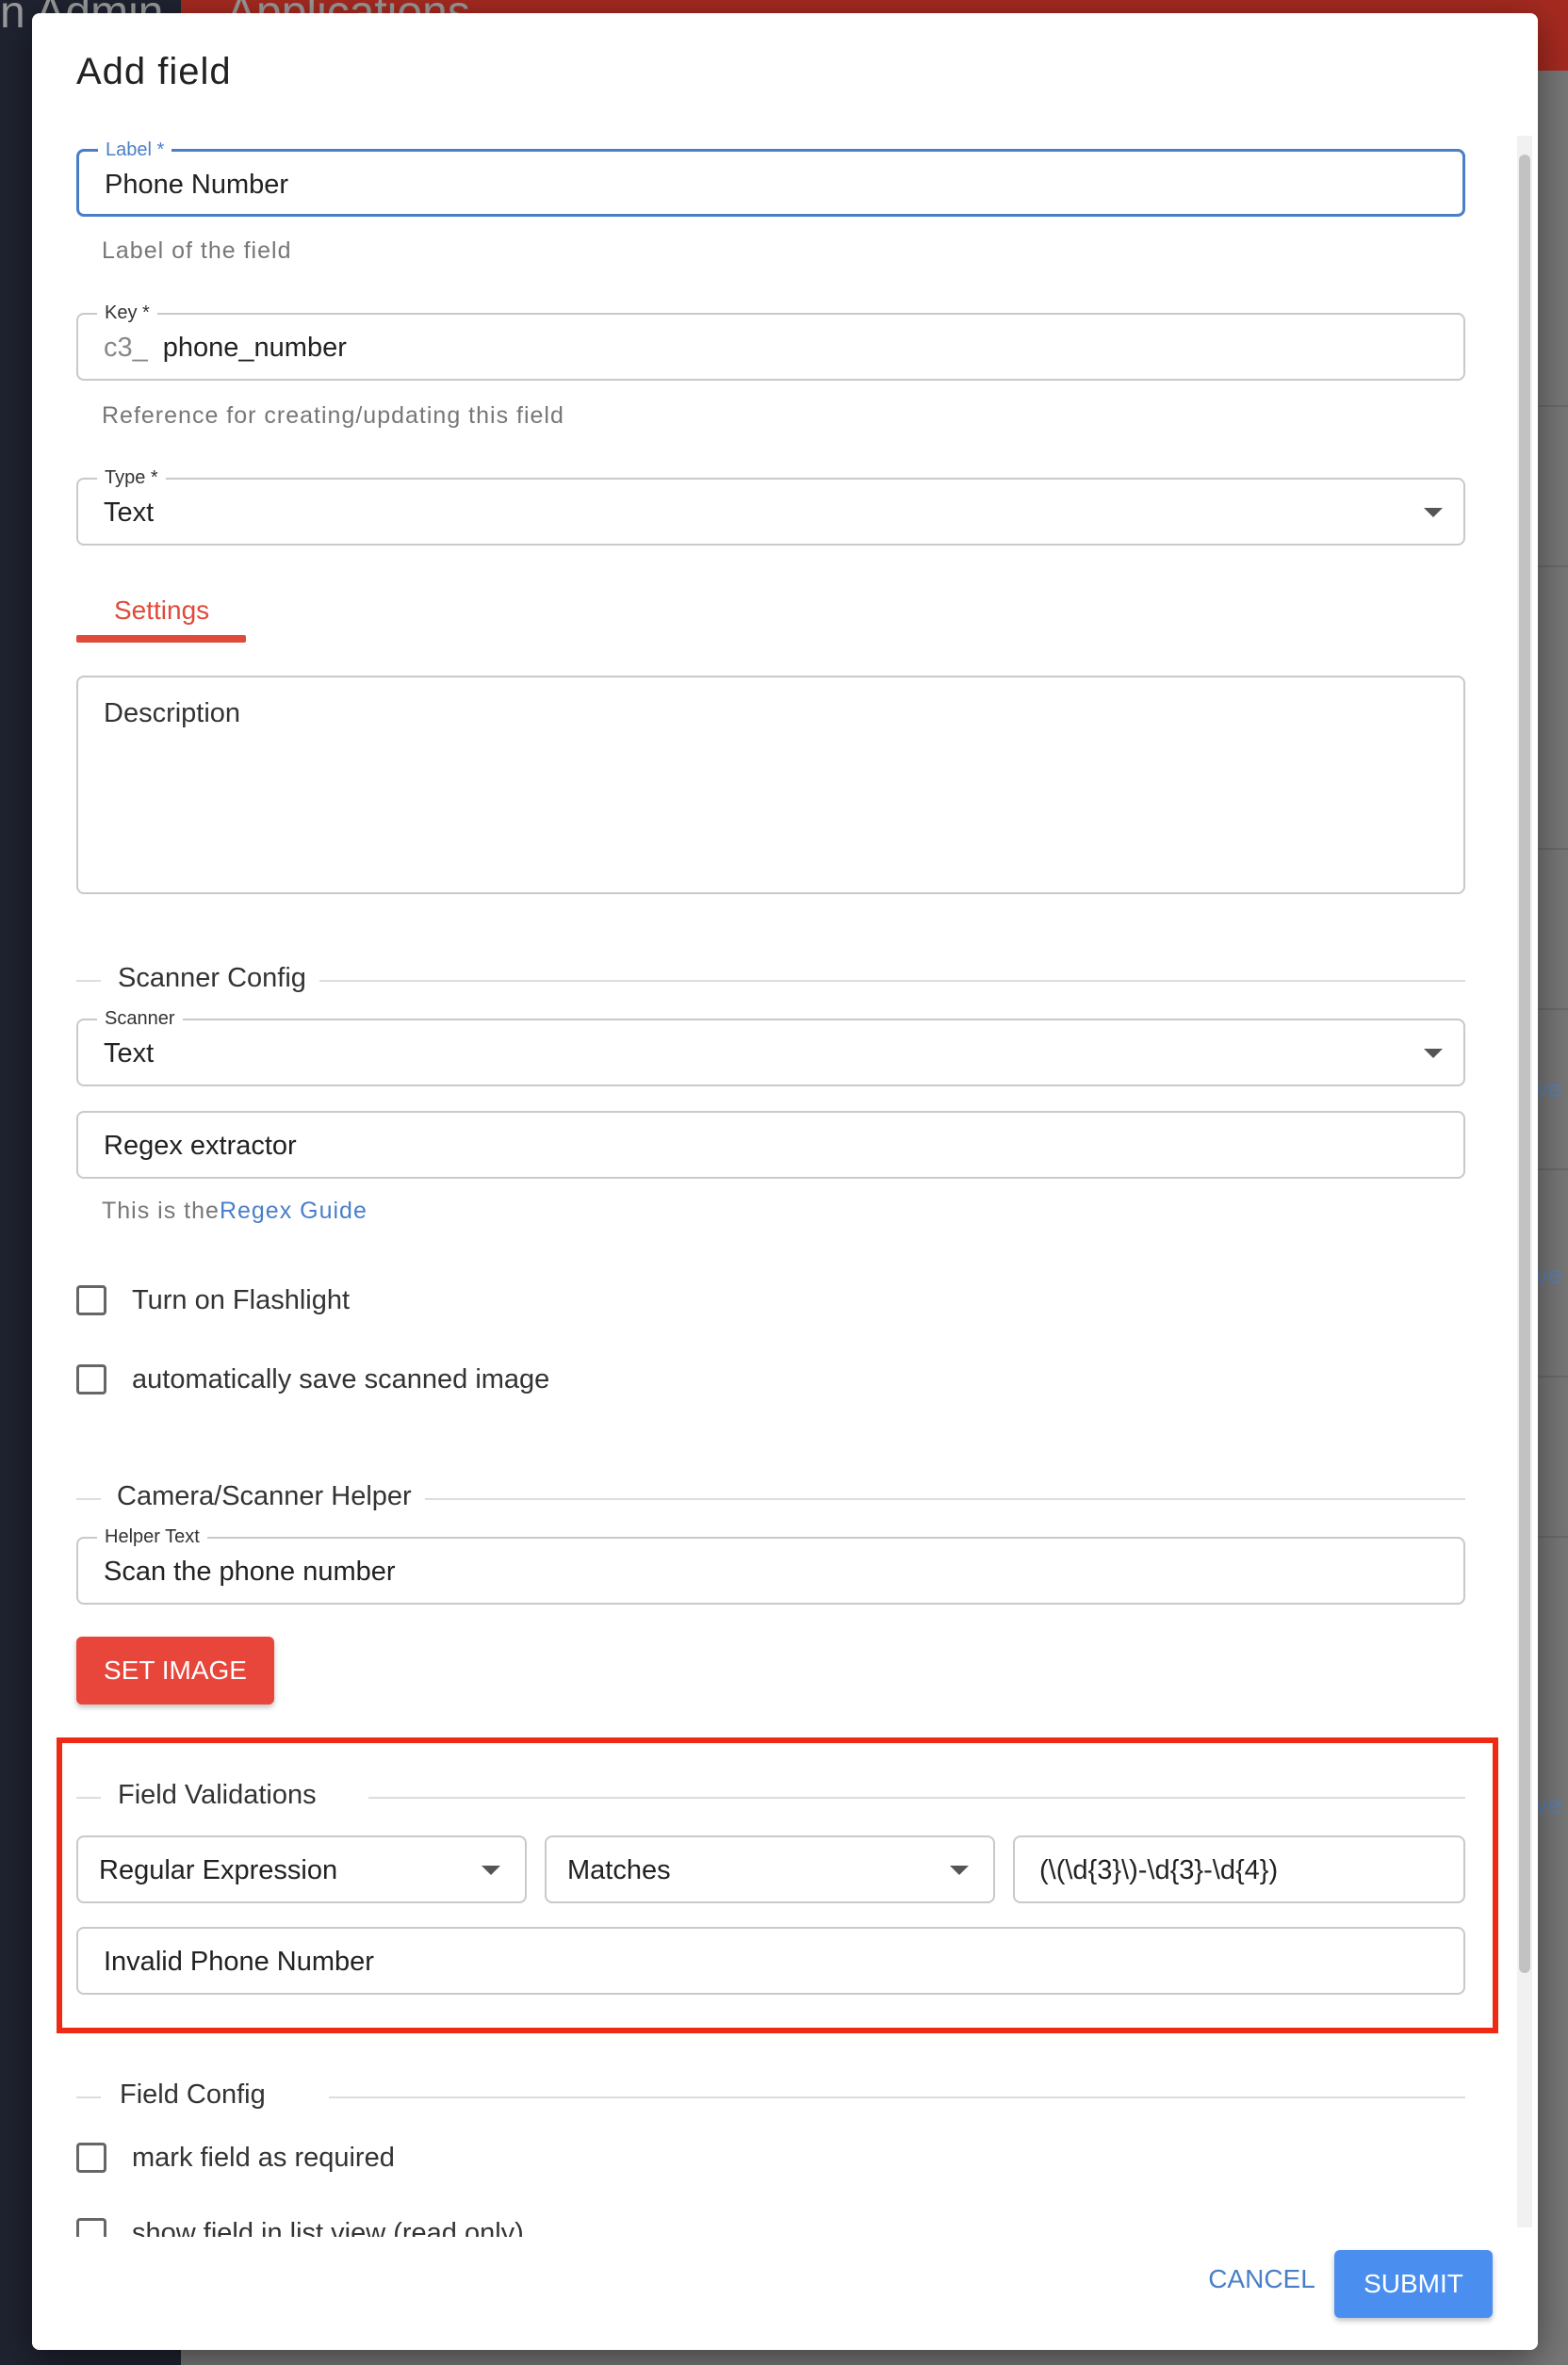  I want to click on validation-error-message-input: Invalid Phone Number, so click(770, 1961).